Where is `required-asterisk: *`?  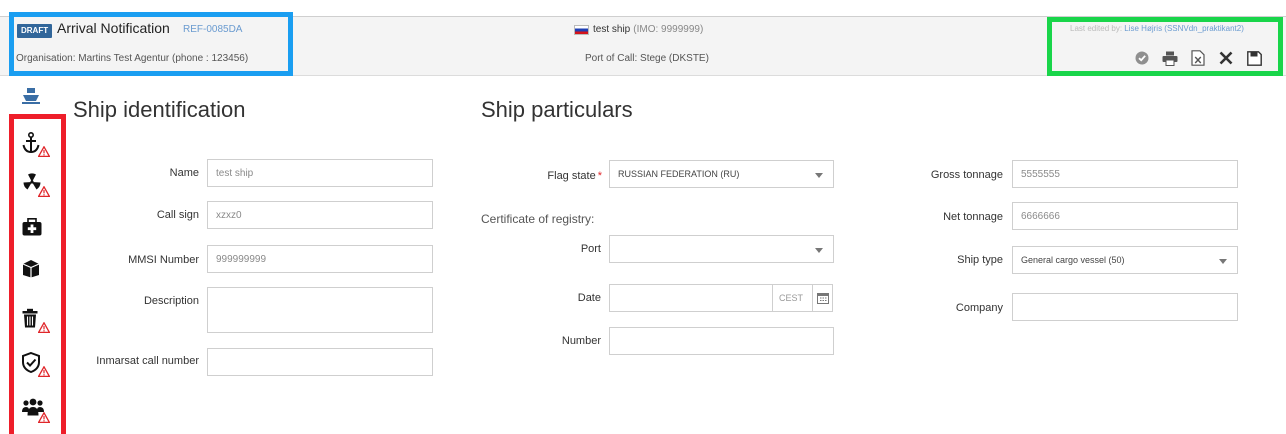 required-asterisk: * is located at coordinates (599, 176).